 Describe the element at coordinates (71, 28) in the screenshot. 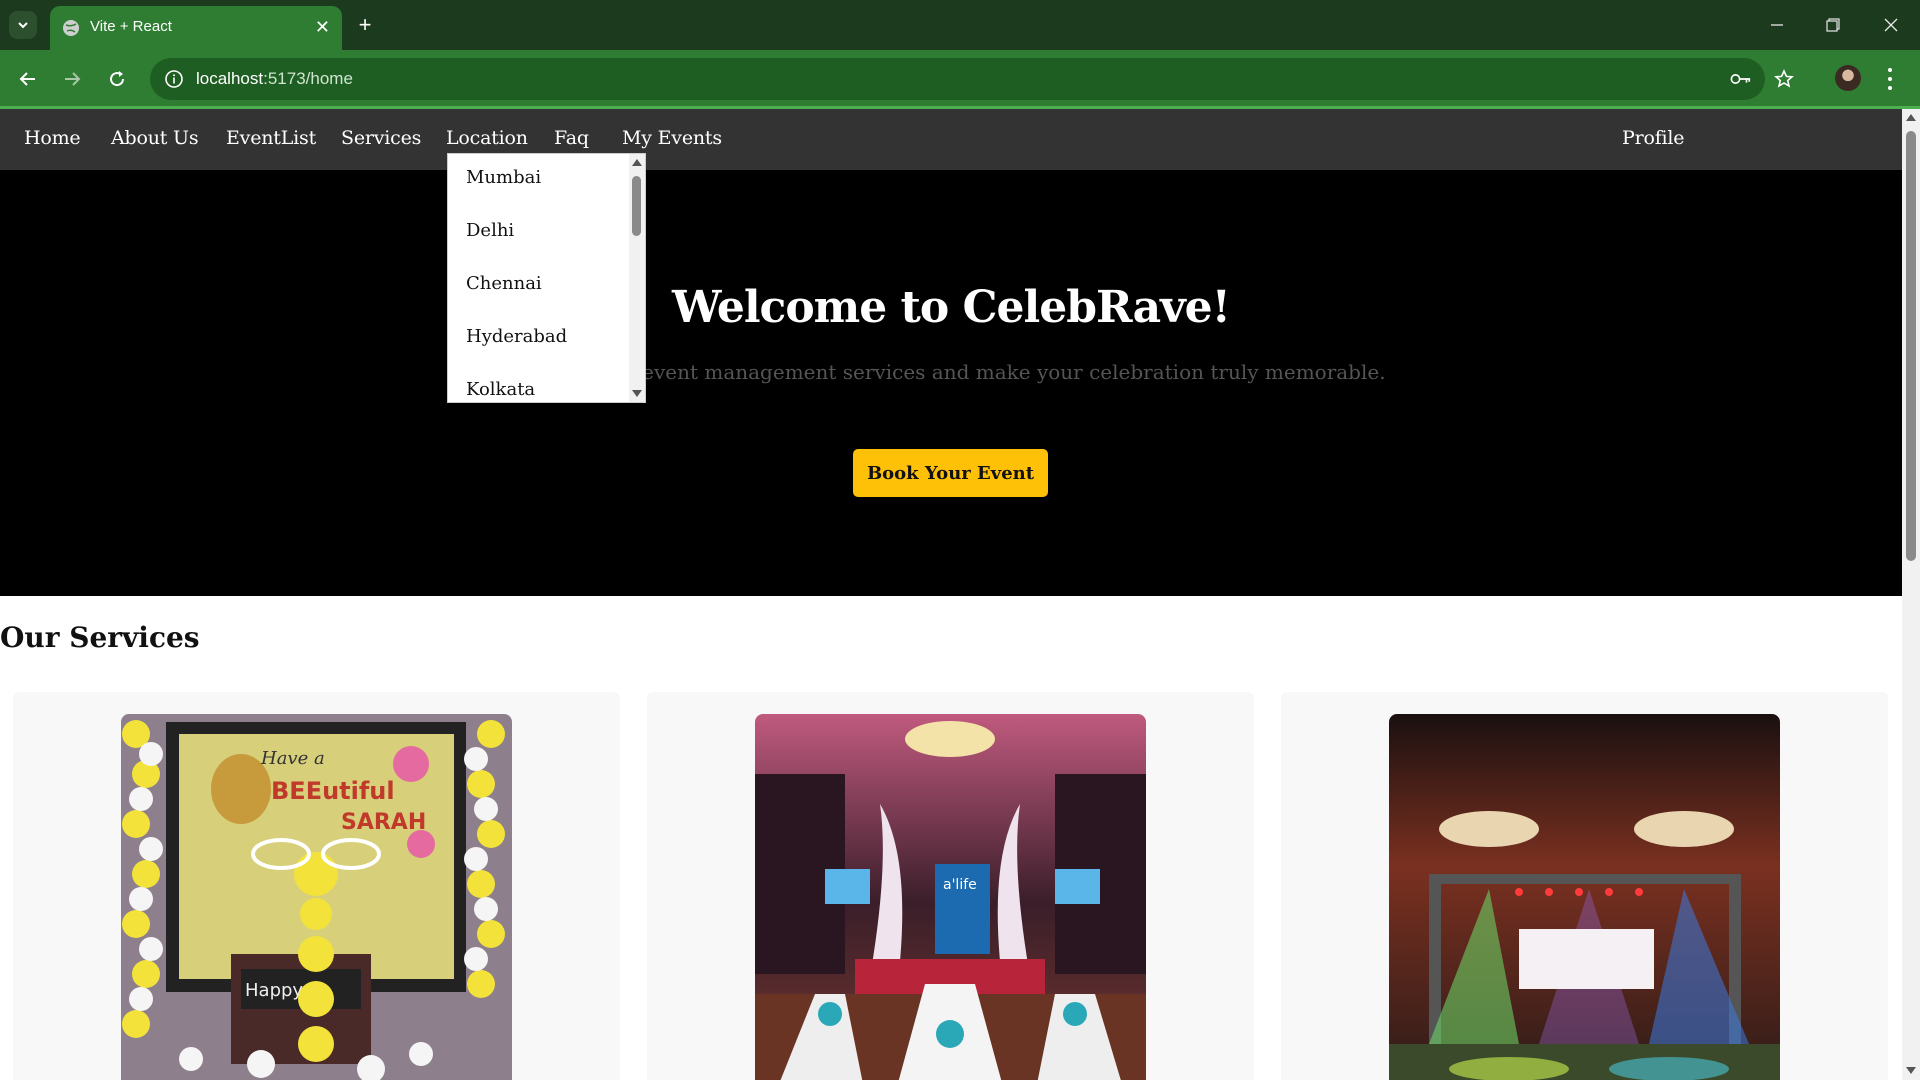

I see `globe-icon` at that location.